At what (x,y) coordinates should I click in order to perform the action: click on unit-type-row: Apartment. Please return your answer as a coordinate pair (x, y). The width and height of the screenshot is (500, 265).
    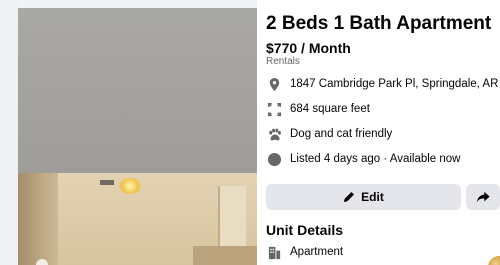
    Looking at the image, I should click on (304, 252).